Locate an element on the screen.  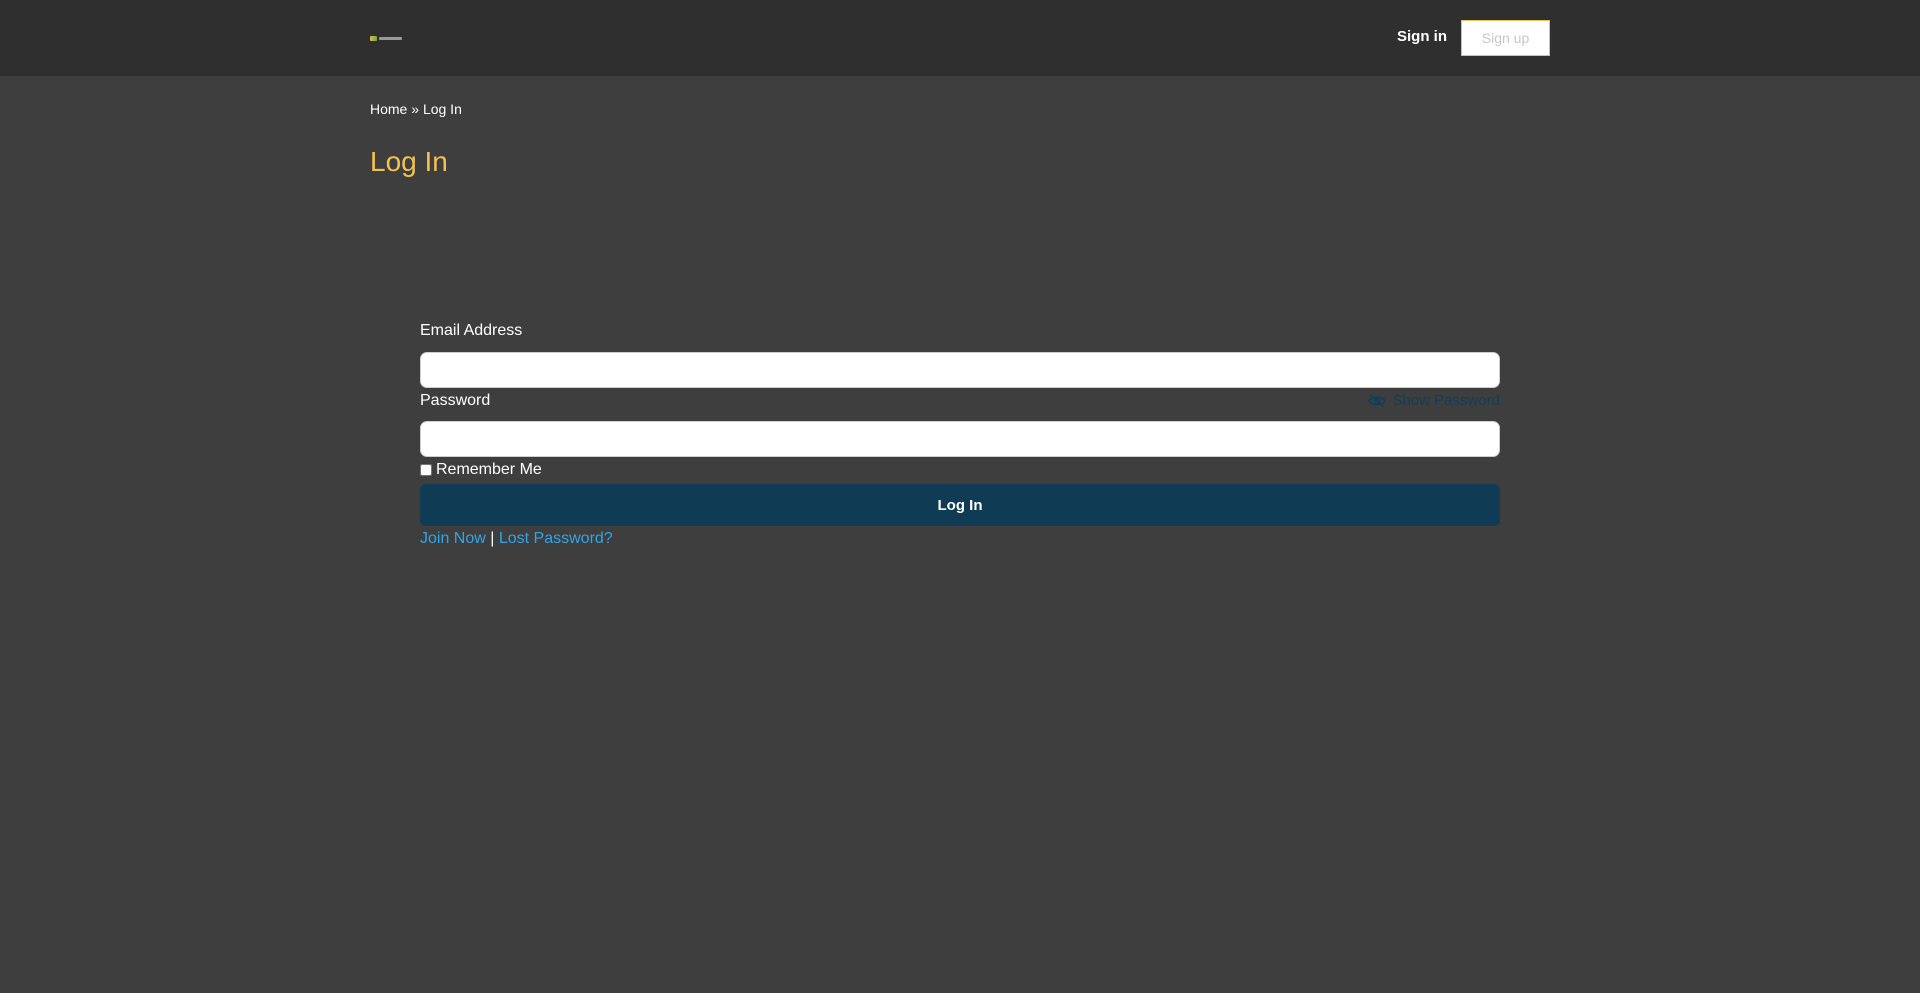
show-password-toggle: Show Password is located at coordinates (1433, 400).